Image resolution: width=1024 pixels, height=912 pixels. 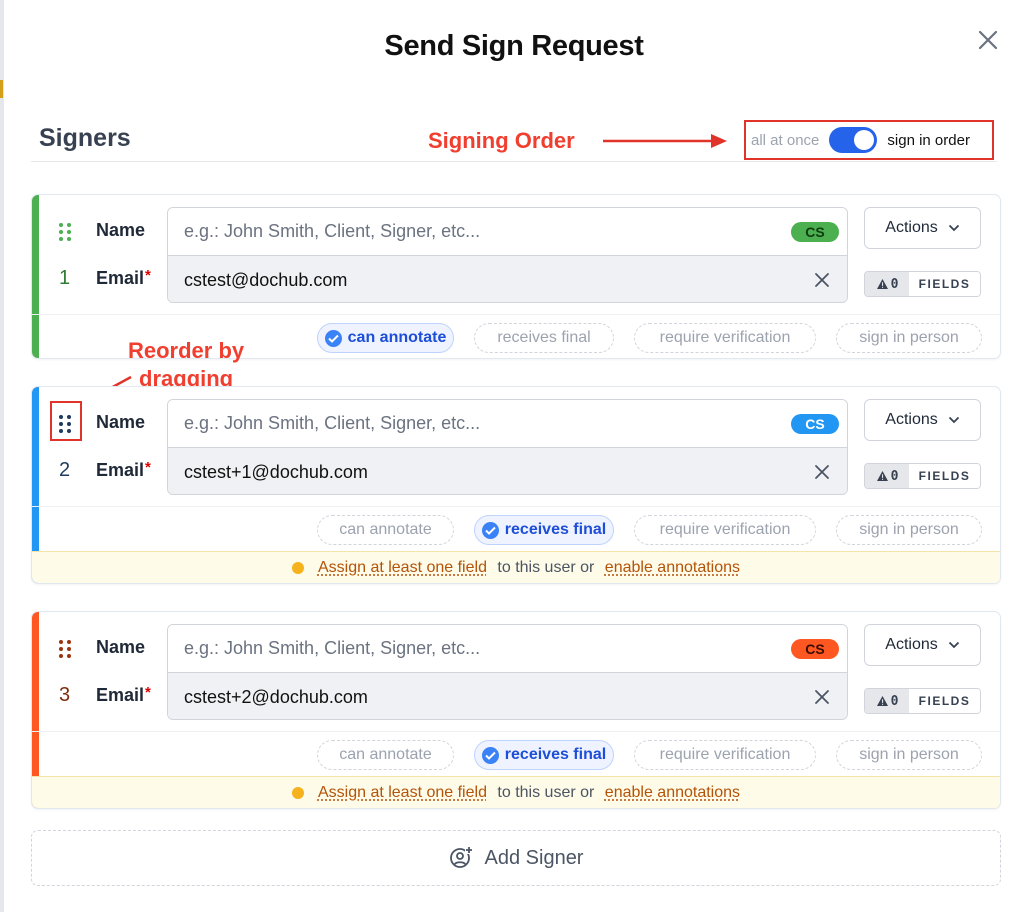 What do you see at coordinates (988, 40) in the screenshot?
I see `close-icon` at bounding box center [988, 40].